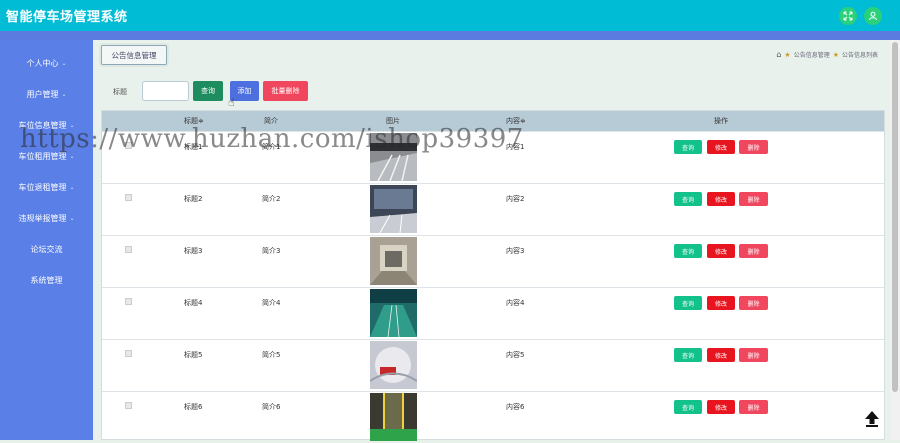  Describe the element at coordinates (515, 199) in the screenshot. I see `row-content: 内容2` at that location.